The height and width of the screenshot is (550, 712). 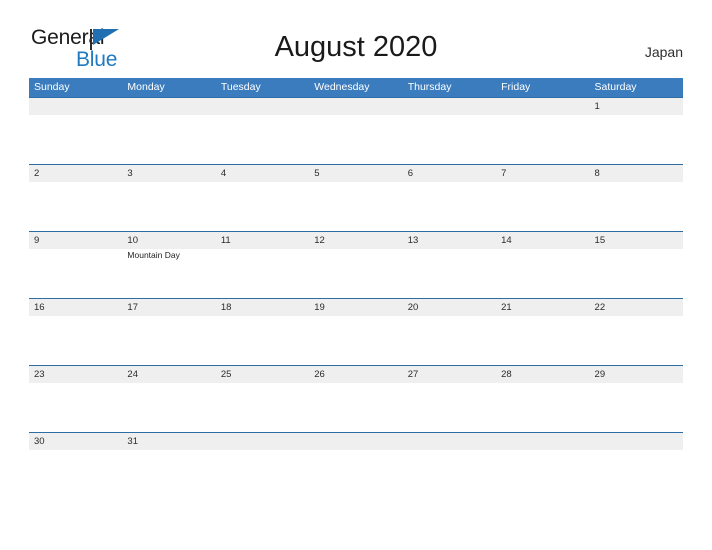 I want to click on day-cell: 16, so click(x=75, y=307).